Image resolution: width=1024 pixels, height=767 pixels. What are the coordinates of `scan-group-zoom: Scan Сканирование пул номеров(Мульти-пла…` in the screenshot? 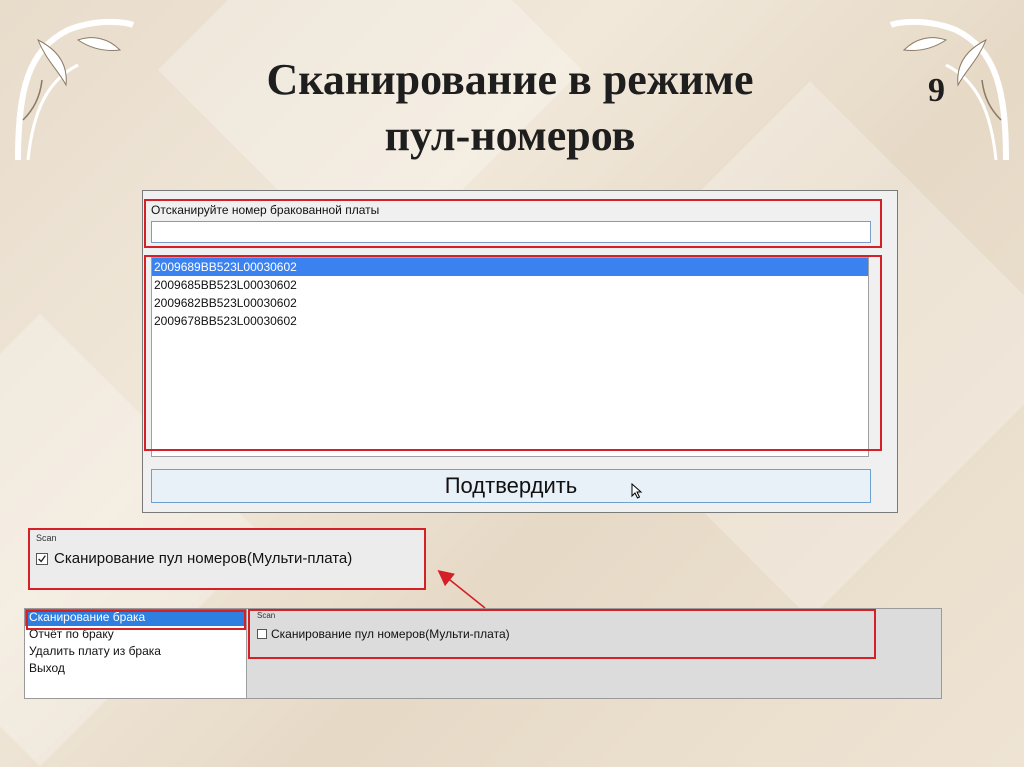 It's located at (227, 559).